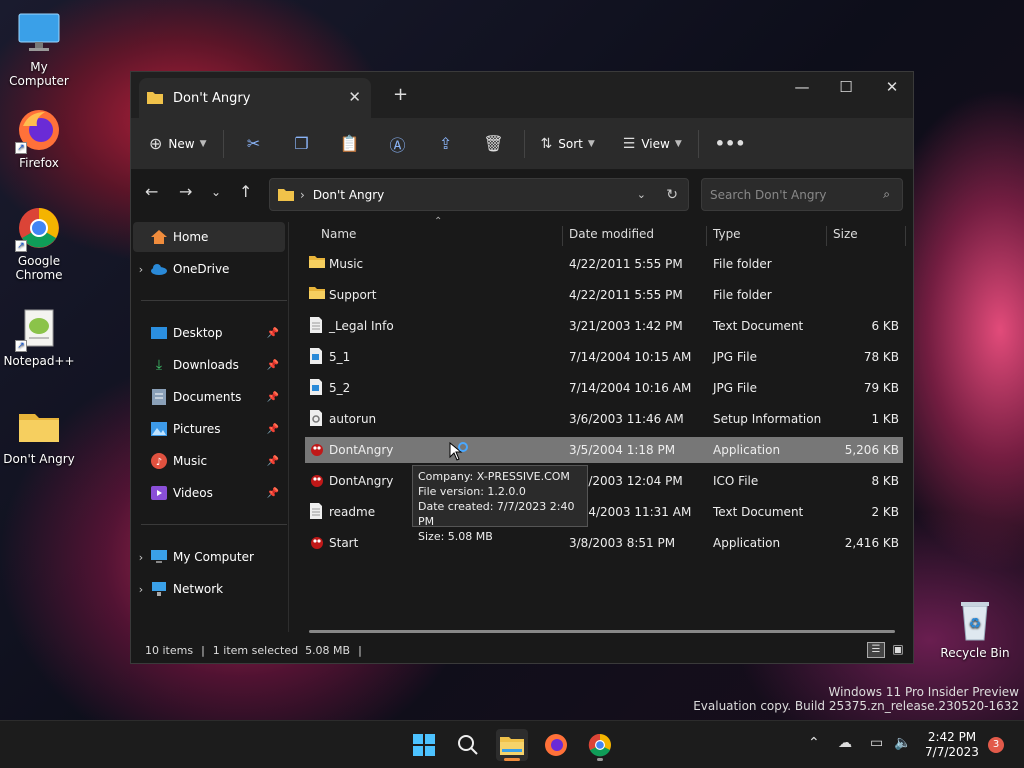  Describe the element at coordinates (209, 365) in the screenshot. I see `sidebar-item-downloads: ⤓ Downloads 📌` at that location.